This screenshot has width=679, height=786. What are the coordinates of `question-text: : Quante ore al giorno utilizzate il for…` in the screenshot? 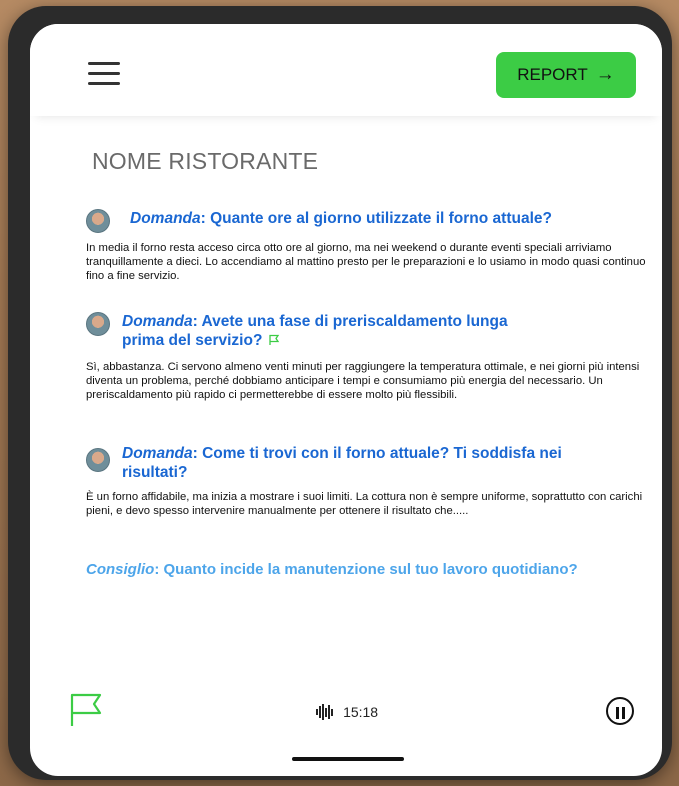 It's located at (376, 218).